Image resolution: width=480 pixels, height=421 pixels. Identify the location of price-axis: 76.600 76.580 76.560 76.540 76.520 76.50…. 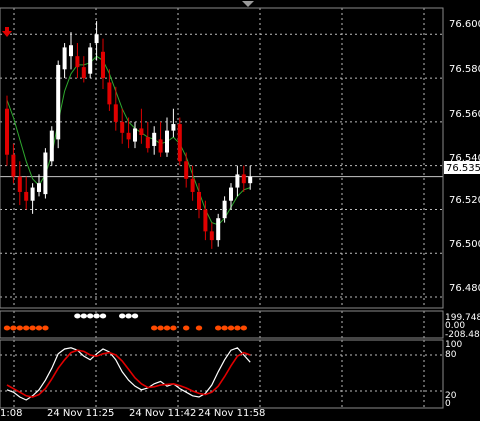
(464, 156).